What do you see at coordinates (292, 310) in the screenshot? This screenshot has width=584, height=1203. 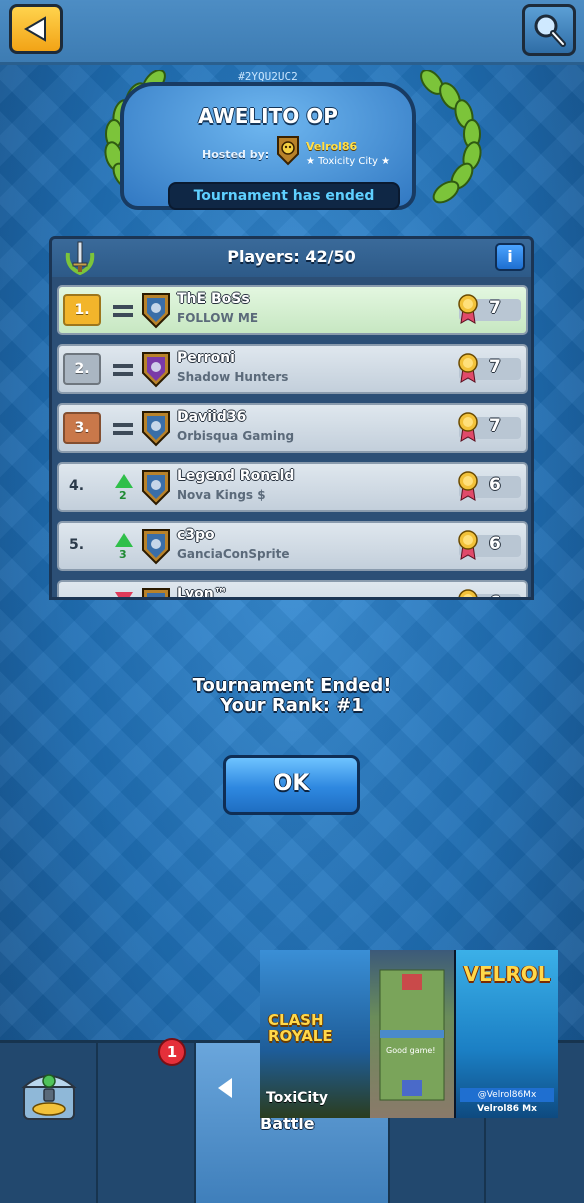 I see `player-row: 1. ThE BoSs FOLLOW ME 7` at bounding box center [292, 310].